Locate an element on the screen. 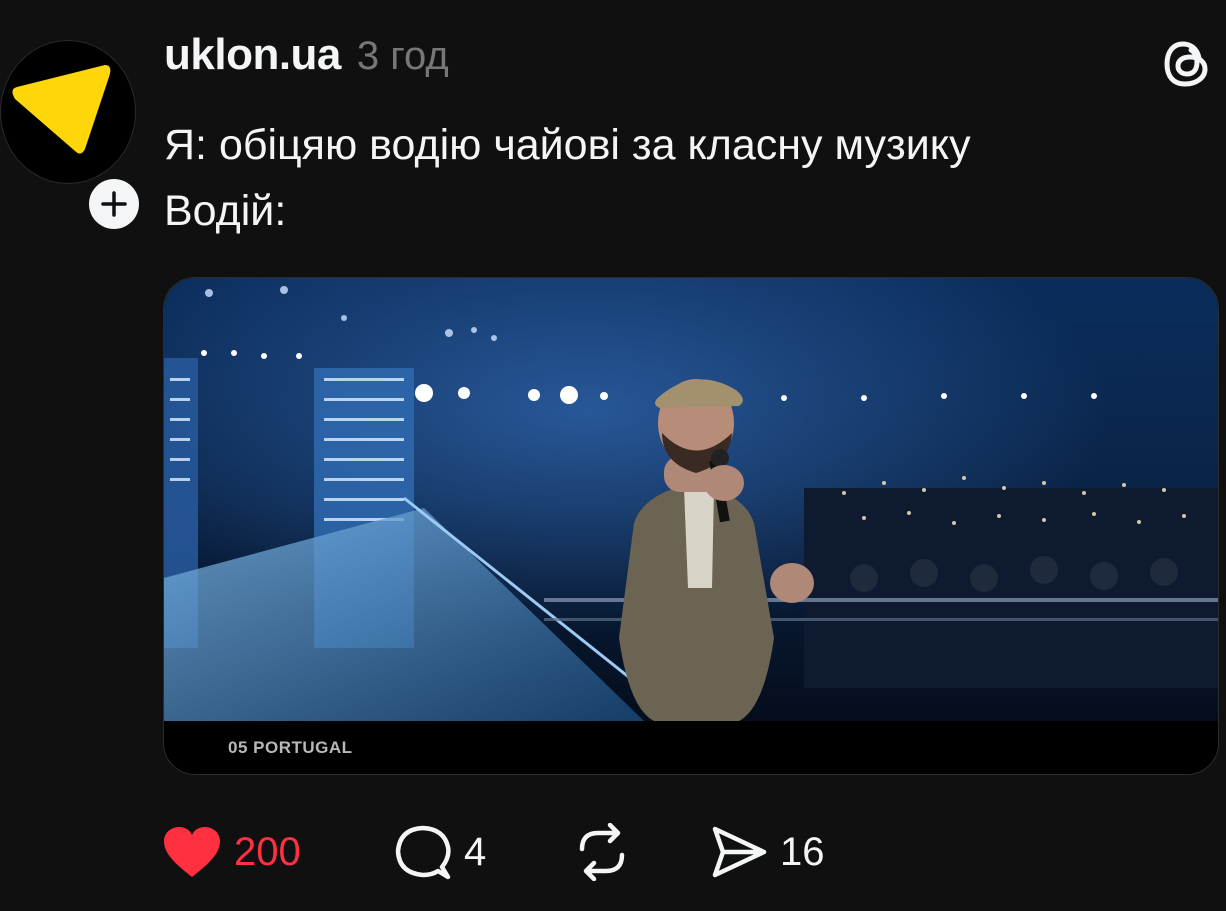 This screenshot has height=911, width=1226. video-overlay-label: 05 PORTUGAL is located at coordinates (290, 747).